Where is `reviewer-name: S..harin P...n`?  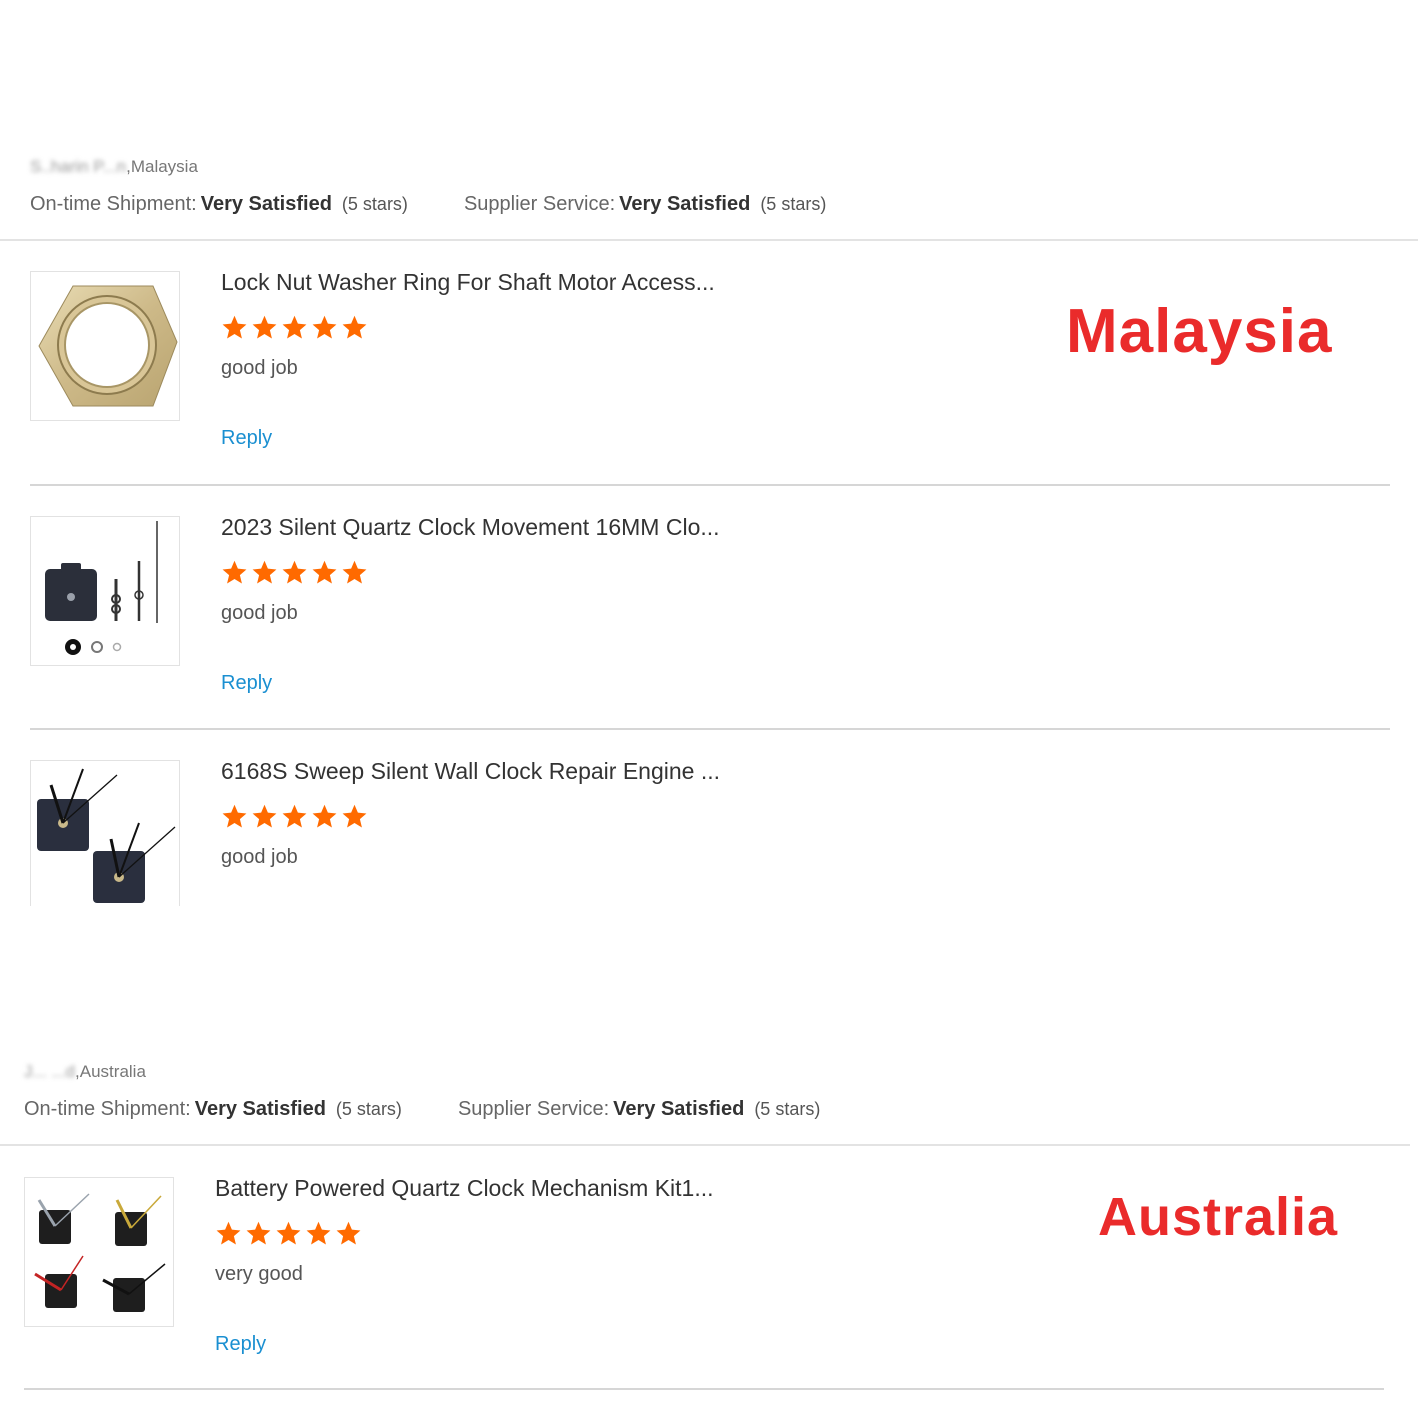 reviewer-name: S..harin P...n is located at coordinates (78, 166).